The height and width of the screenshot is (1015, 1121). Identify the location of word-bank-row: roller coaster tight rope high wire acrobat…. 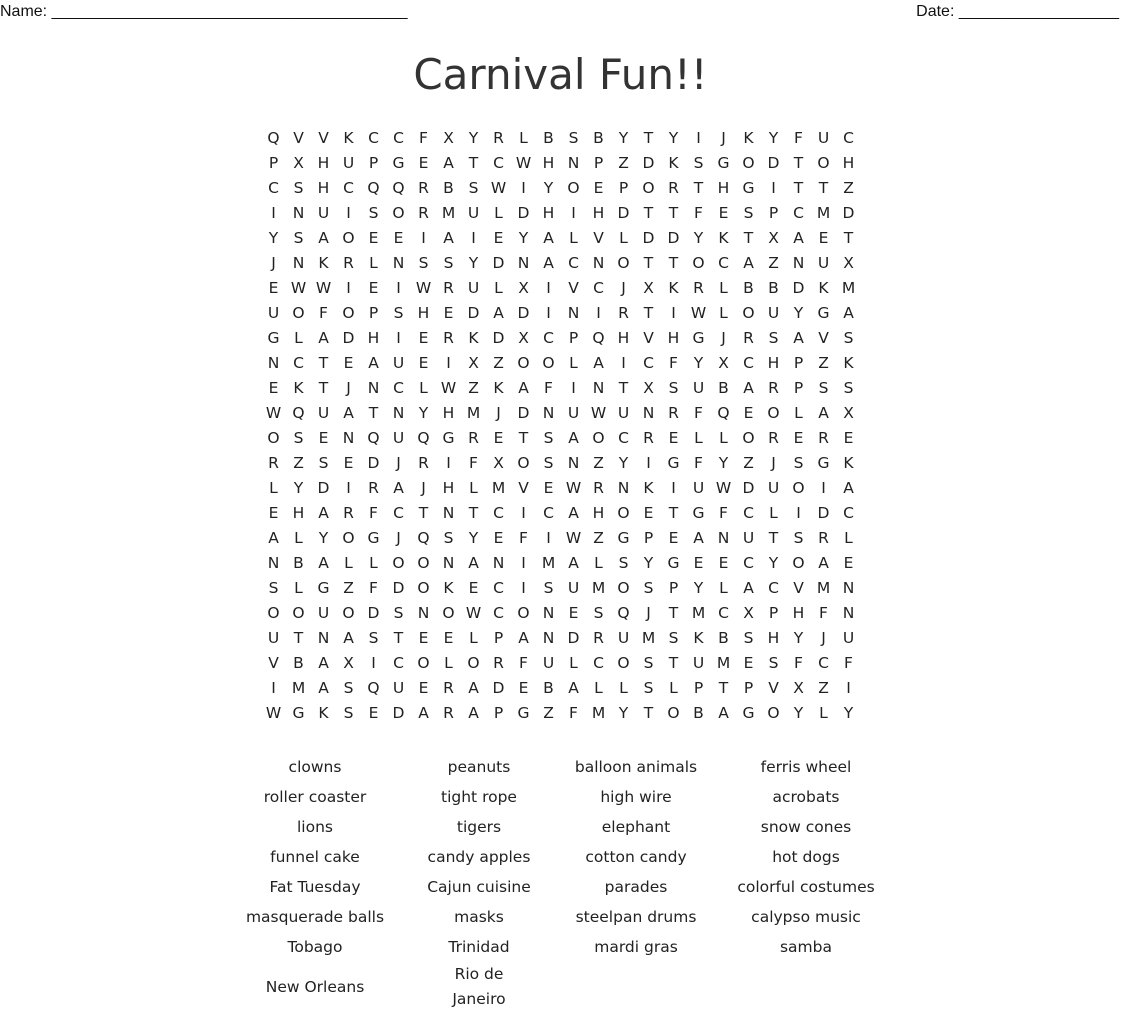
(560, 797).